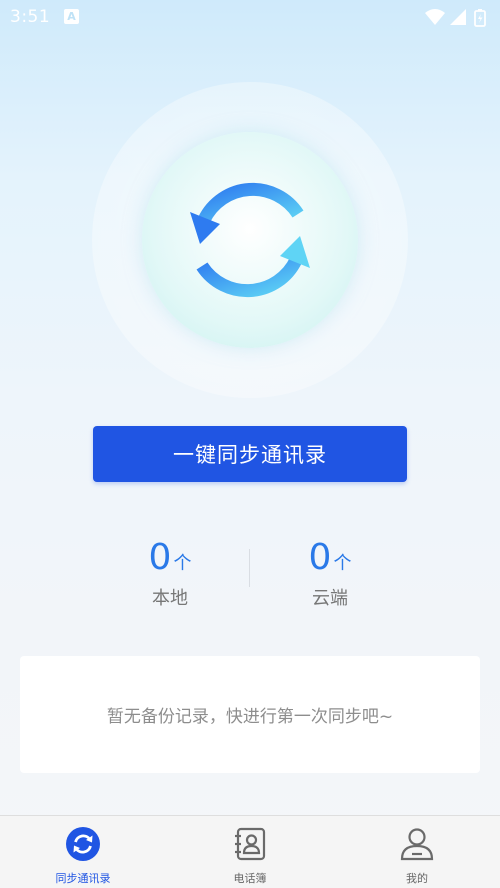 The height and width of the screenshot is (888, 500). I want to click on sync-icon, so click(250, 240).